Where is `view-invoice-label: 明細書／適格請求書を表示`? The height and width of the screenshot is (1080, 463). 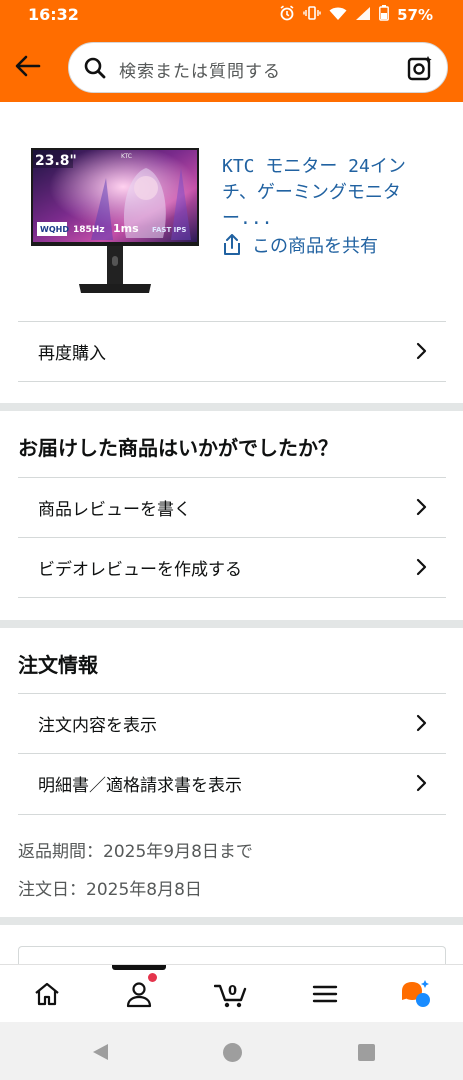
view-invoice-label: 明細書／適格請求書を表示 is located at coordinates (140, 785).